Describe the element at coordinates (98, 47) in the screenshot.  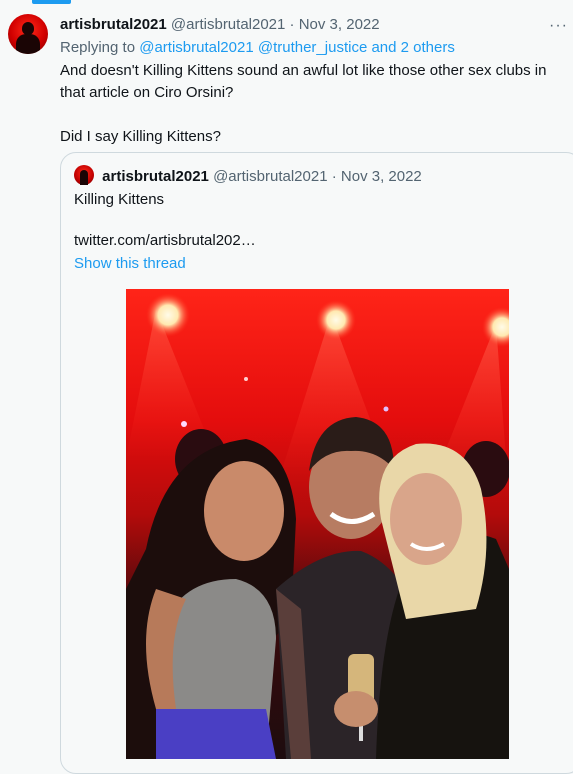
I see `reply-prefix: Replying to` at that location.